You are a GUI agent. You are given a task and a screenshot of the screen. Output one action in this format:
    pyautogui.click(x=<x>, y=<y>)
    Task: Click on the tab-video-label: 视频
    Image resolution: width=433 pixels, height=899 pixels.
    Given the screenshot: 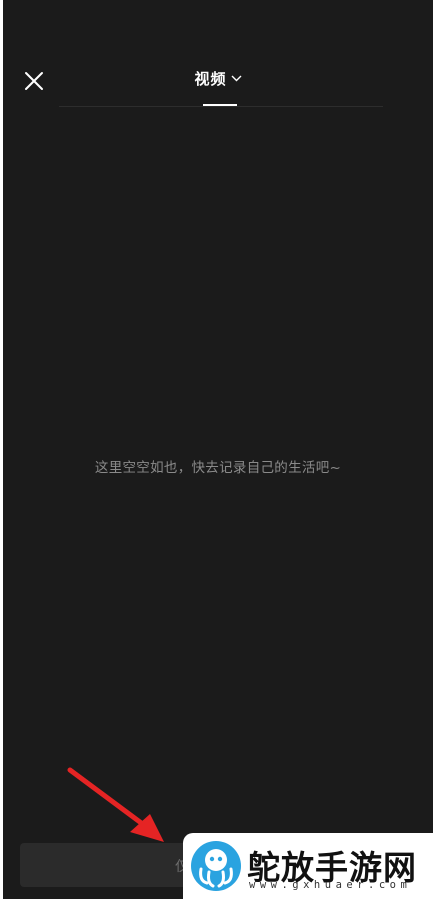 What is the action you would take?
    pyautogui.click(x=210, y=79)
    